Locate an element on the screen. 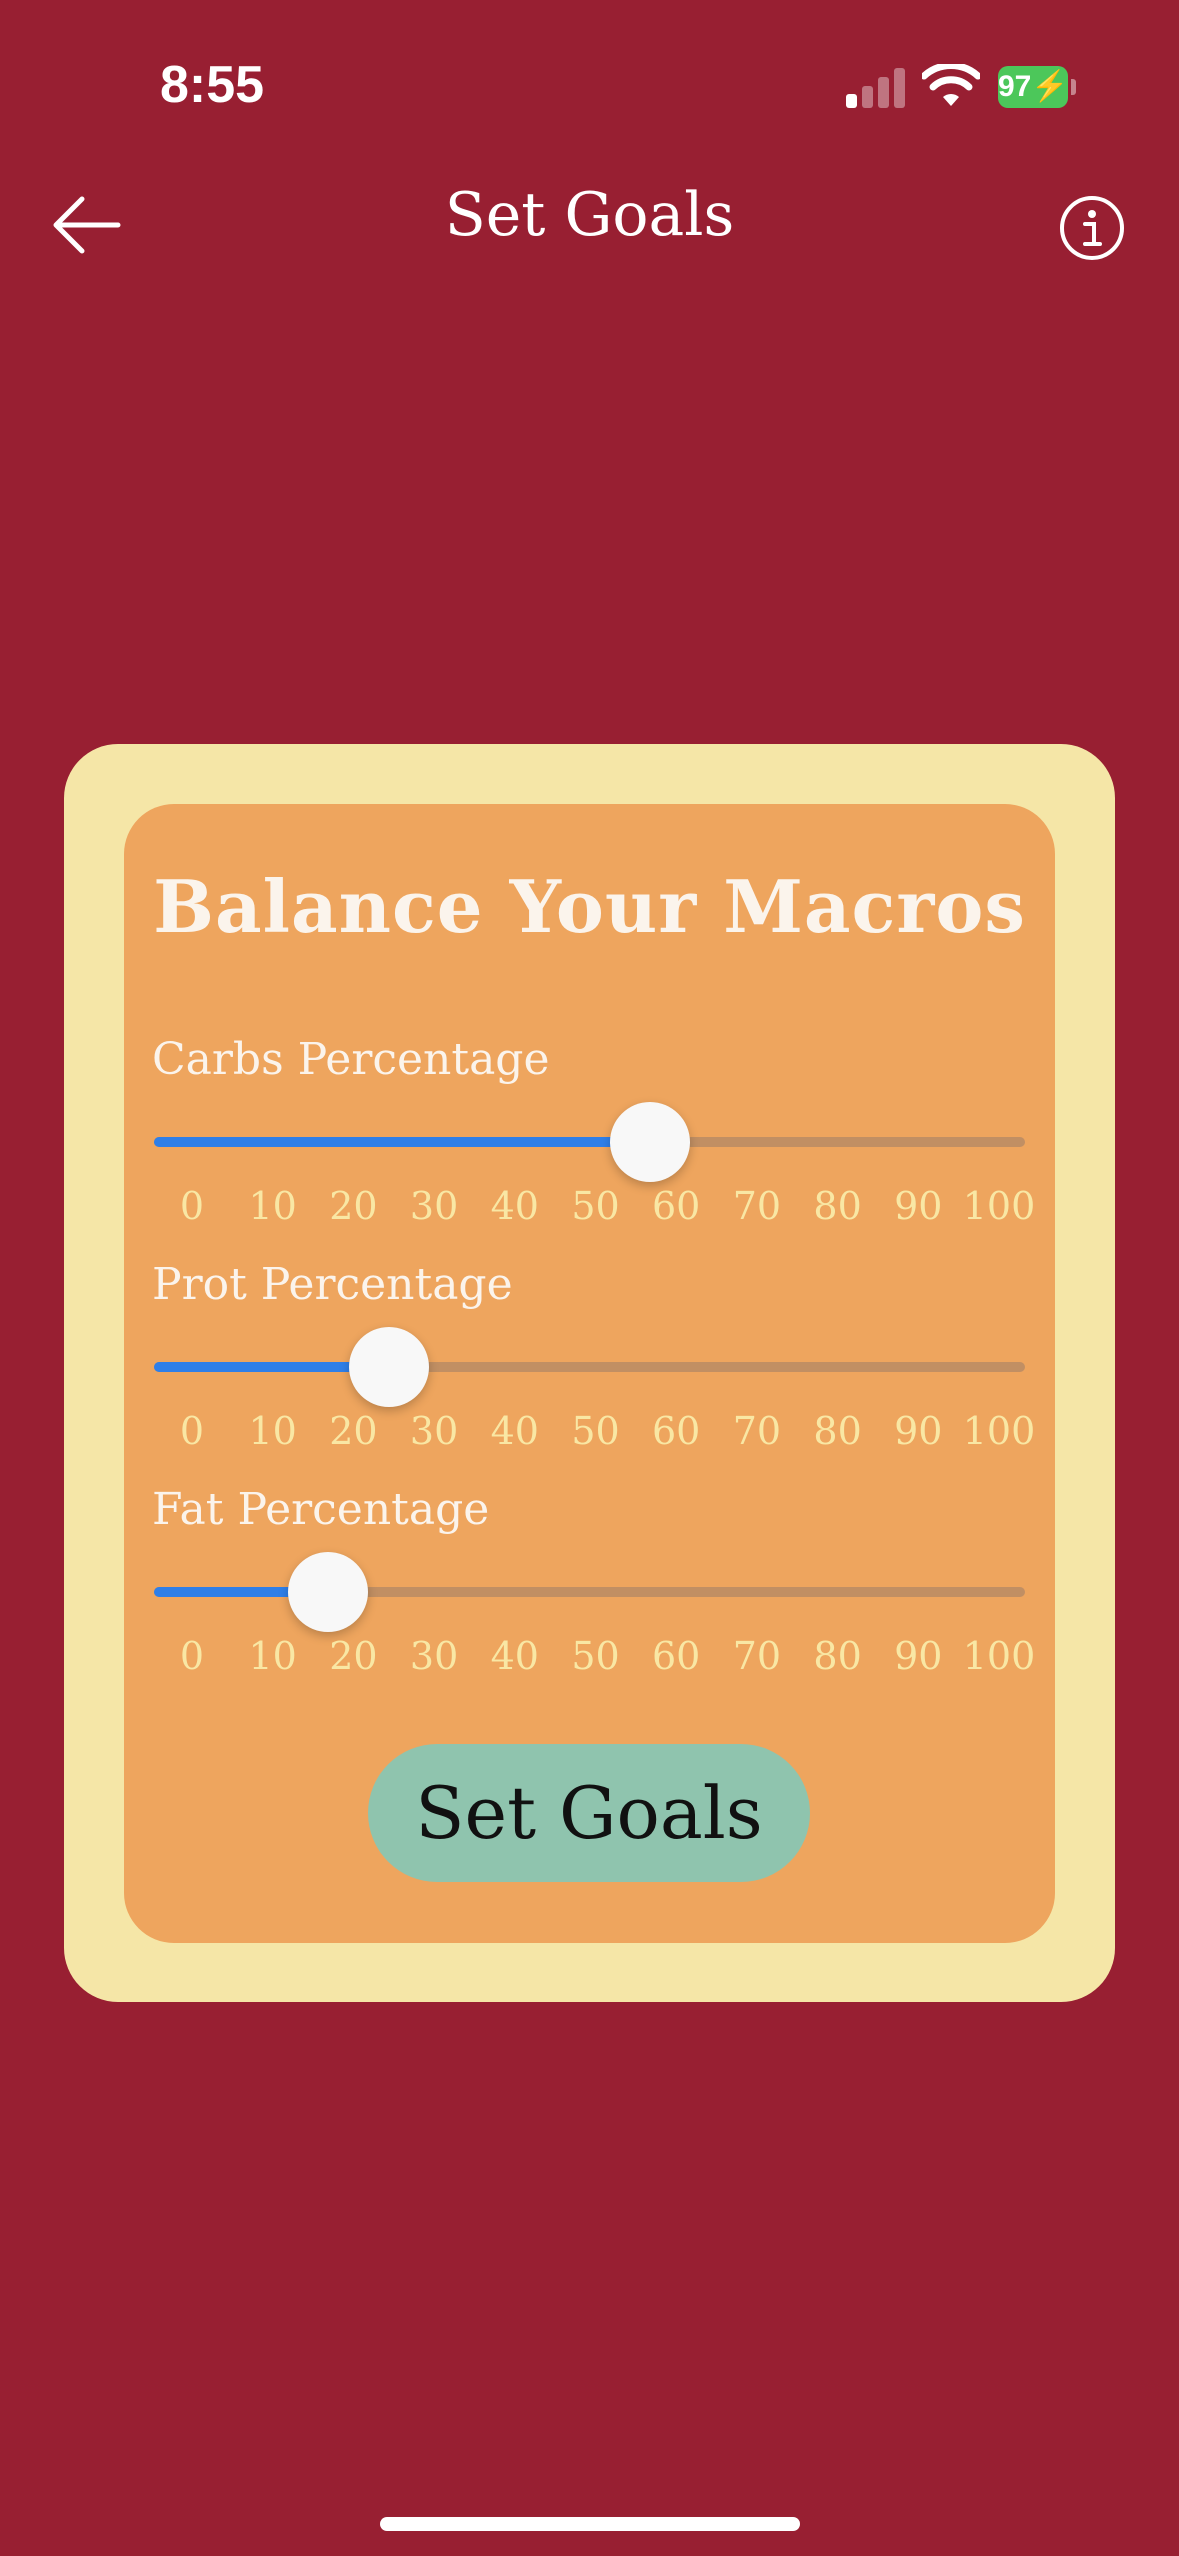 This screenshot has height=2556, width=1179. info-button is located at coordinates (1092, 228).